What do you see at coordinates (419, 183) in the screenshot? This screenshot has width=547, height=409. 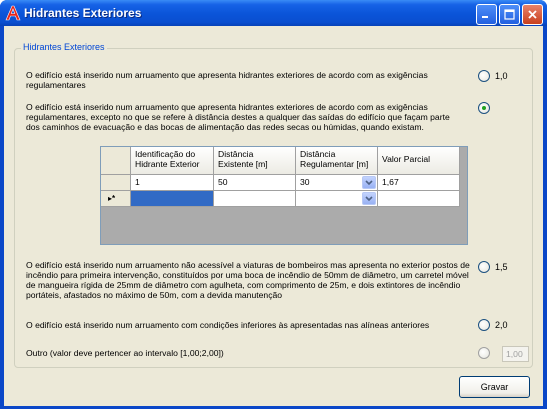 I see `table-cell: 1,67` at bounding box center [419, 183].